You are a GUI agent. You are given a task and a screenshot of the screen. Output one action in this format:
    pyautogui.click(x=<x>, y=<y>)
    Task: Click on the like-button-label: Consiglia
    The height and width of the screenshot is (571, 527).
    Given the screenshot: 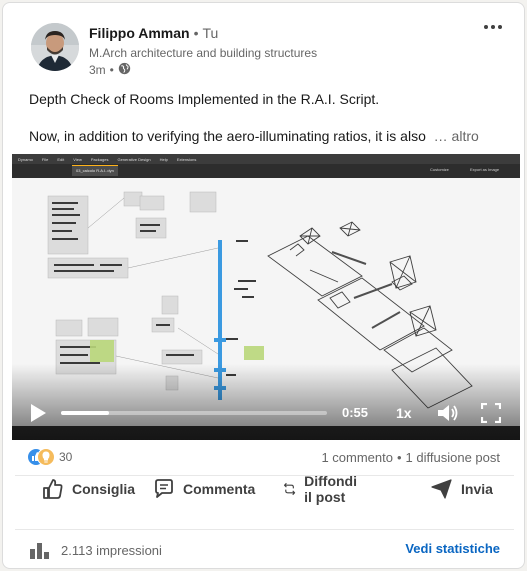 What is the action you would take?
    pyautogui.click(x=104, y=489)
    